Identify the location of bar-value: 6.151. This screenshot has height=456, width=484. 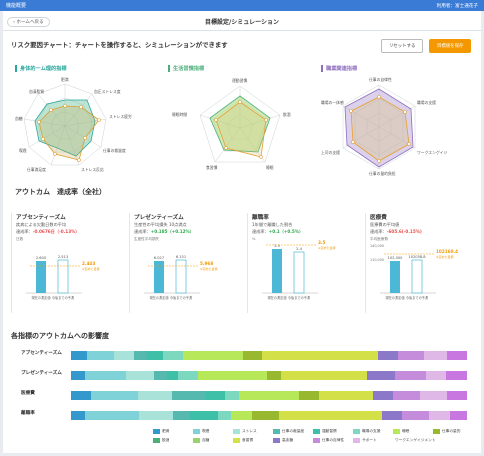
(181, 257).